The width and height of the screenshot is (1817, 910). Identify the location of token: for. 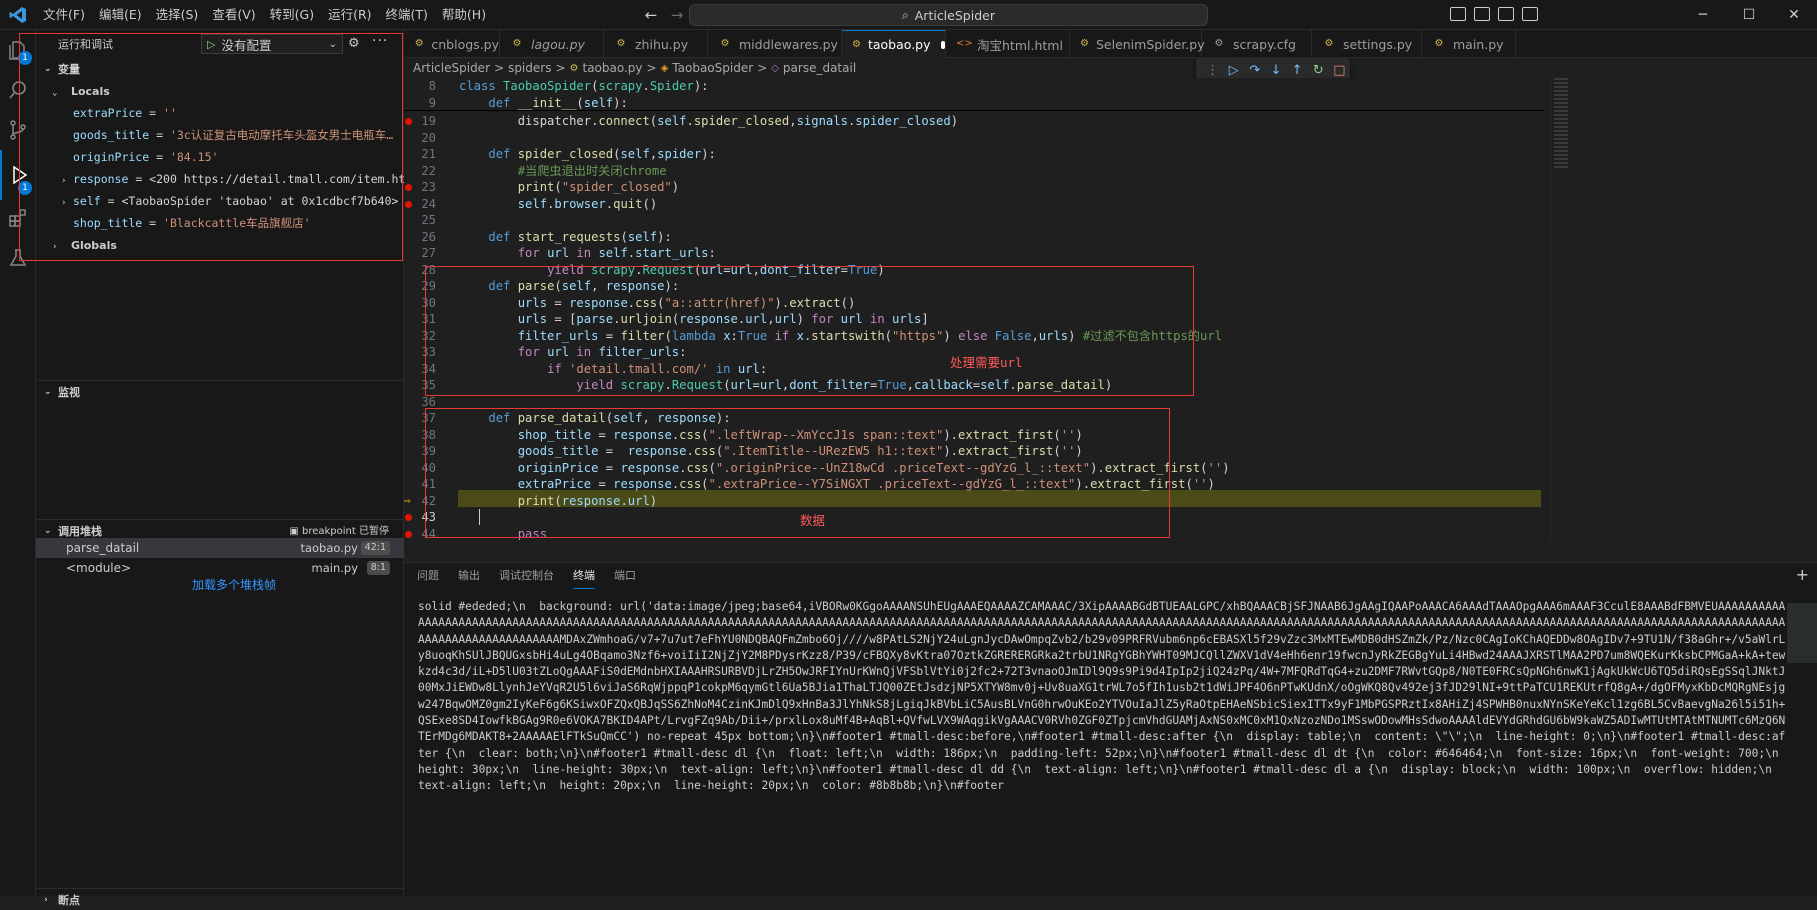
(532, 253).